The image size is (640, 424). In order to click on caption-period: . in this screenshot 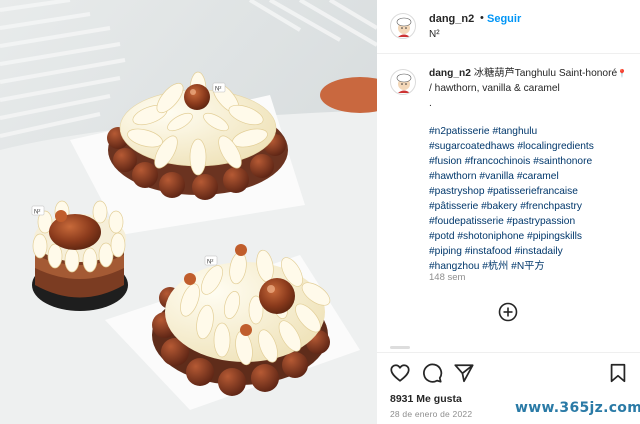, I will do `click(430, 103)`.